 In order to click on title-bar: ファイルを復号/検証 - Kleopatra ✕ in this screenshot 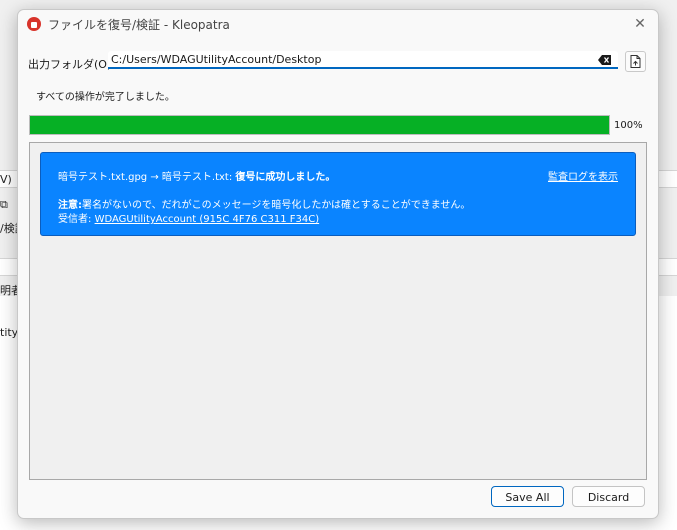, I will do `click(338, 24)`.